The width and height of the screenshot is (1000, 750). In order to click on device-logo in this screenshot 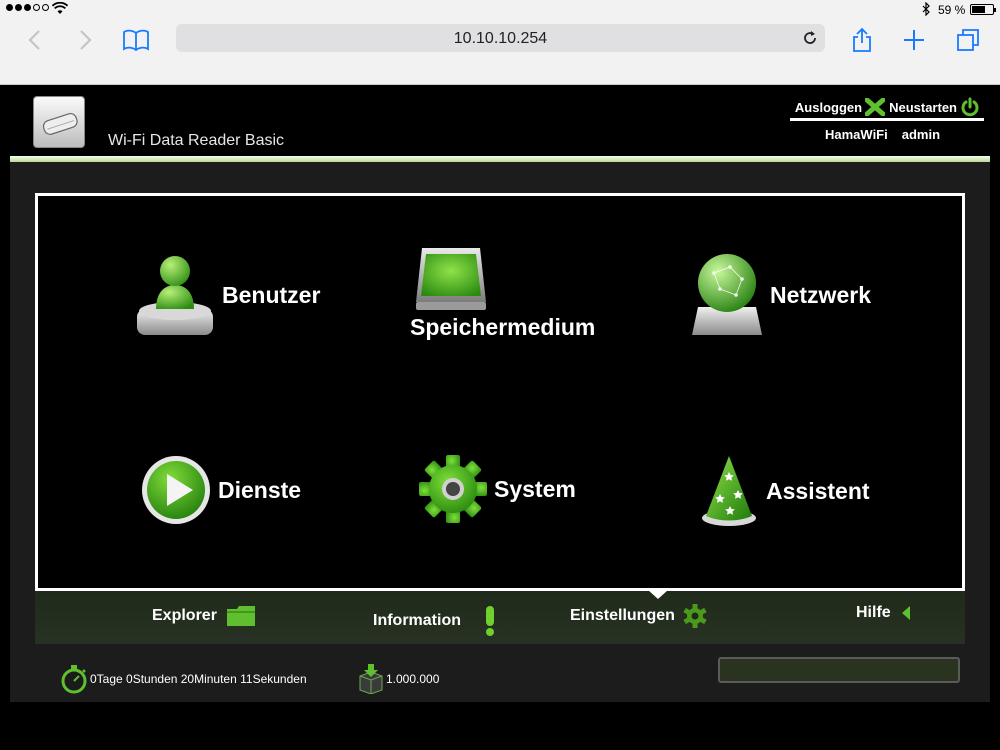, I will do `click(59, 122)`.